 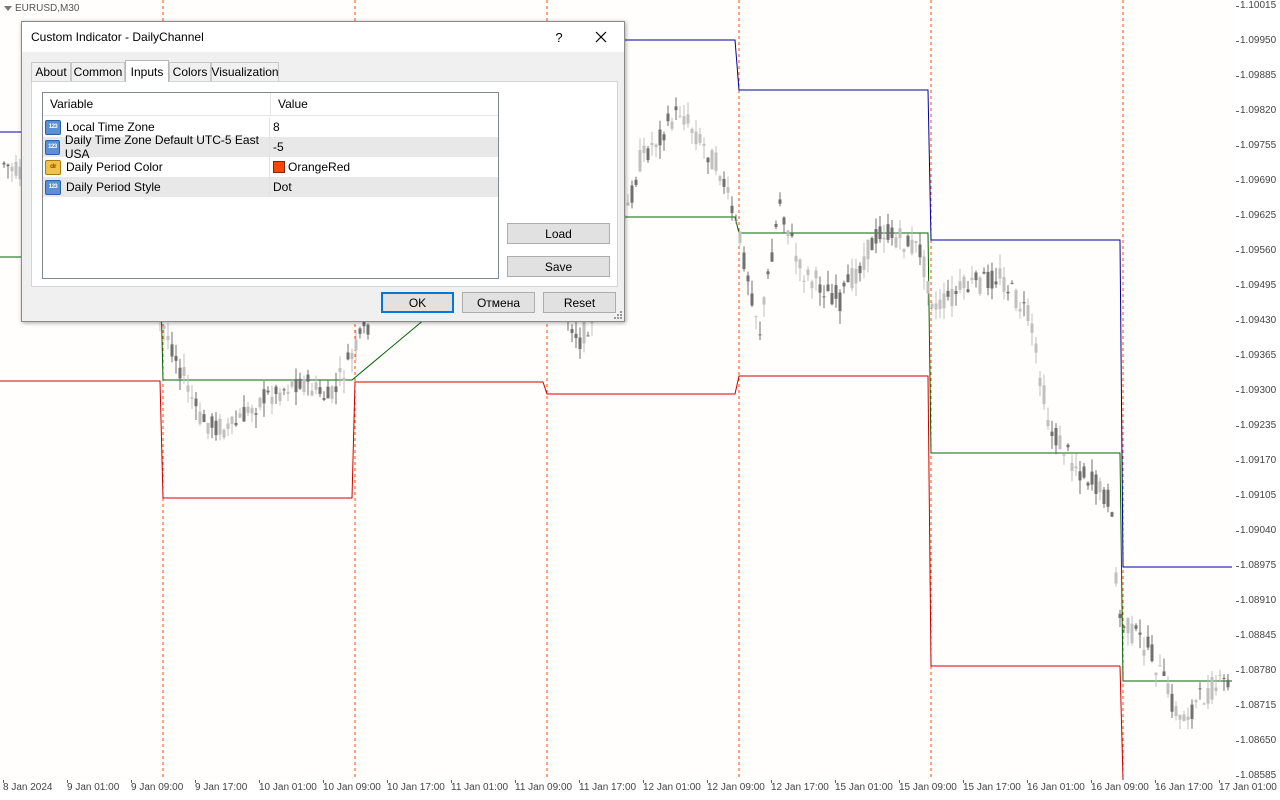 What do you see at coordinates (51, 71) in the screenshot?
I see `tab-about: About` at bounding box center [51, 71].